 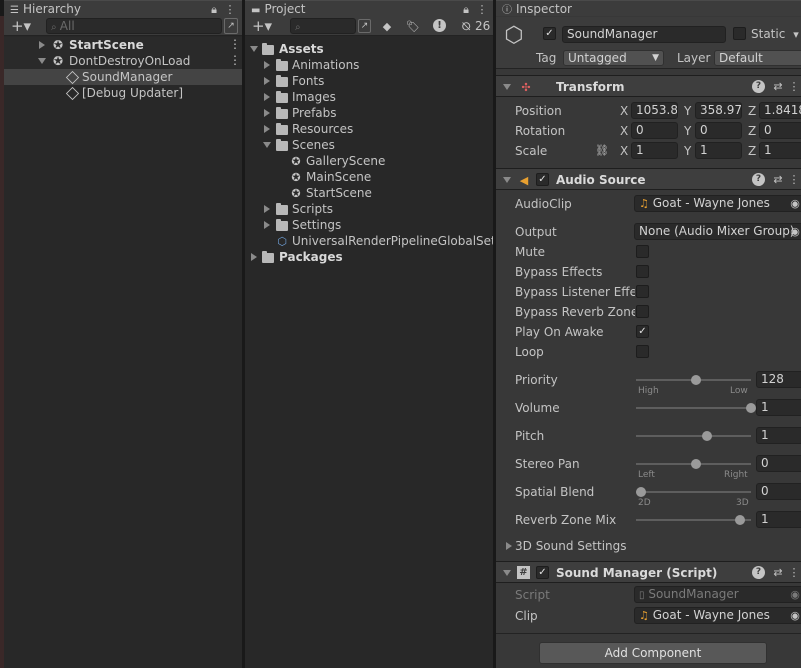 I want to click on priority-field: 128, so click(x=778, y=379).